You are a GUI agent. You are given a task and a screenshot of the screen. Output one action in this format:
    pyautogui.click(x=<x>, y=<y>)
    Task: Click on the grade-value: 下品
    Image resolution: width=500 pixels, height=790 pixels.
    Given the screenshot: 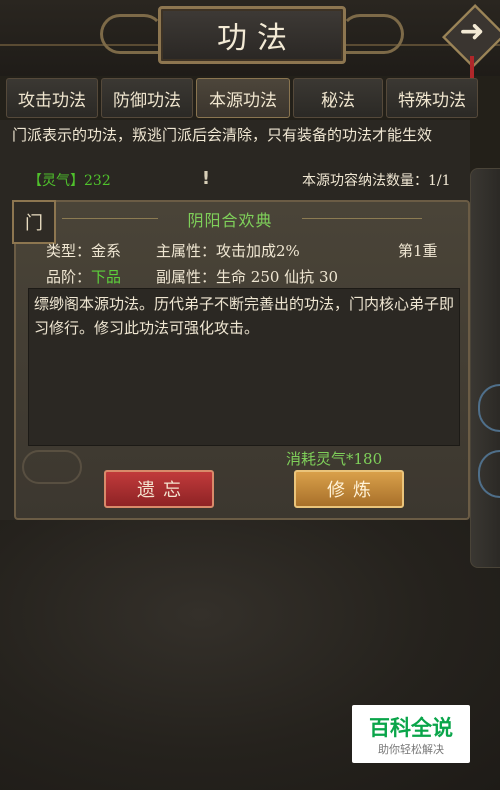 What is the action you would take?
    pyautogui.click(x=106, y=277)
    